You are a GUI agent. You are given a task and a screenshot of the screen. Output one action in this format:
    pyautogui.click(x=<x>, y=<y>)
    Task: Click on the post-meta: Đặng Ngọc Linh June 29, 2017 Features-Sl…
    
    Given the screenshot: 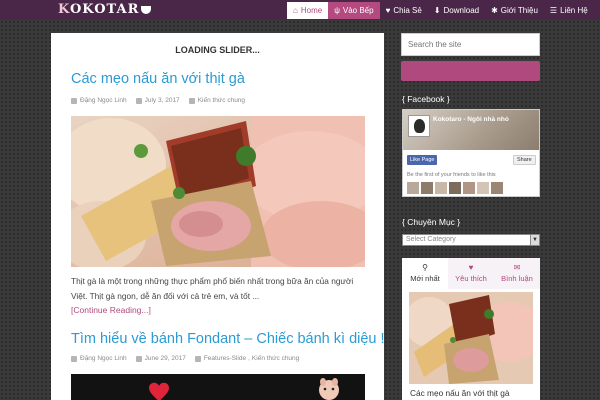 What is the action you would take?
    pyautogui.click(x=189, y=358)
    